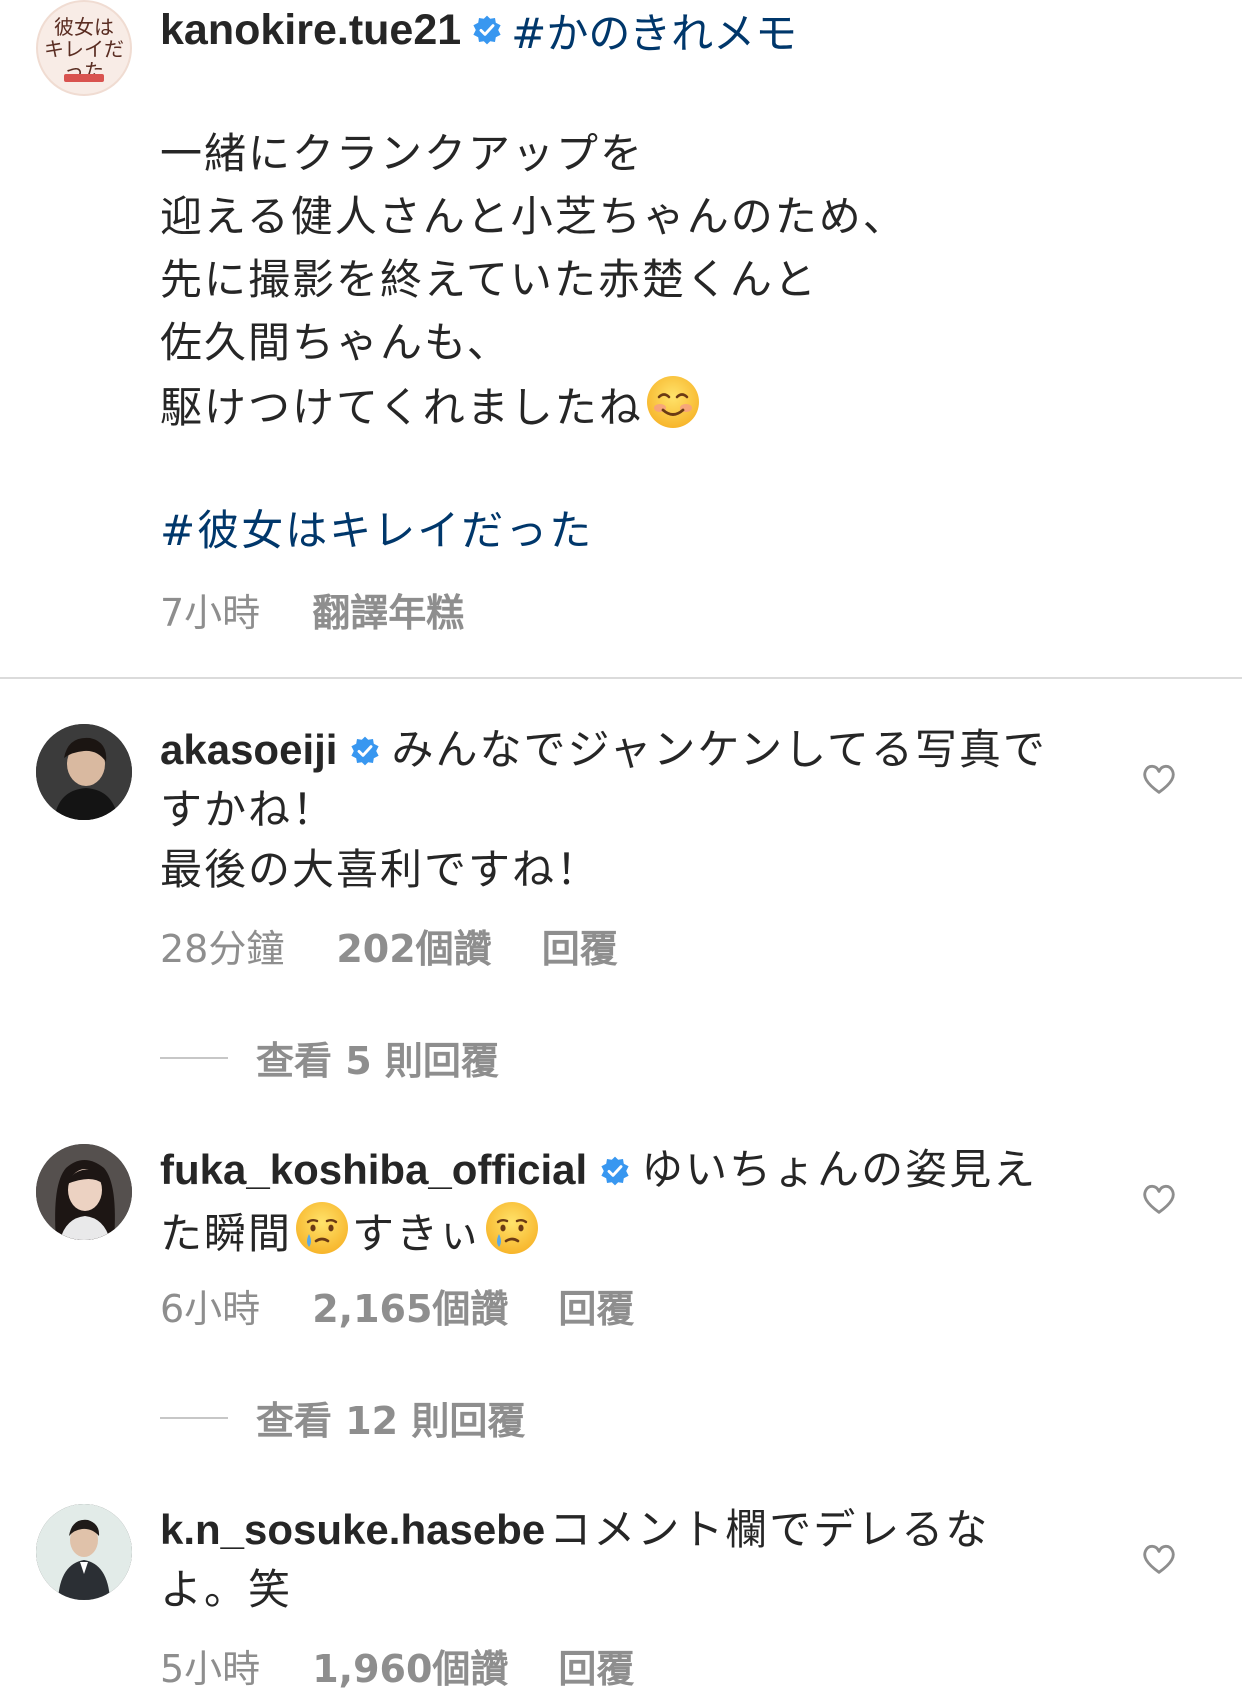 This screenshot has height=1693, width=1242. Describe the element at coordinates (410, 1665) in the screenshot. I see `comment-likes: 1,960個讚` at that location.